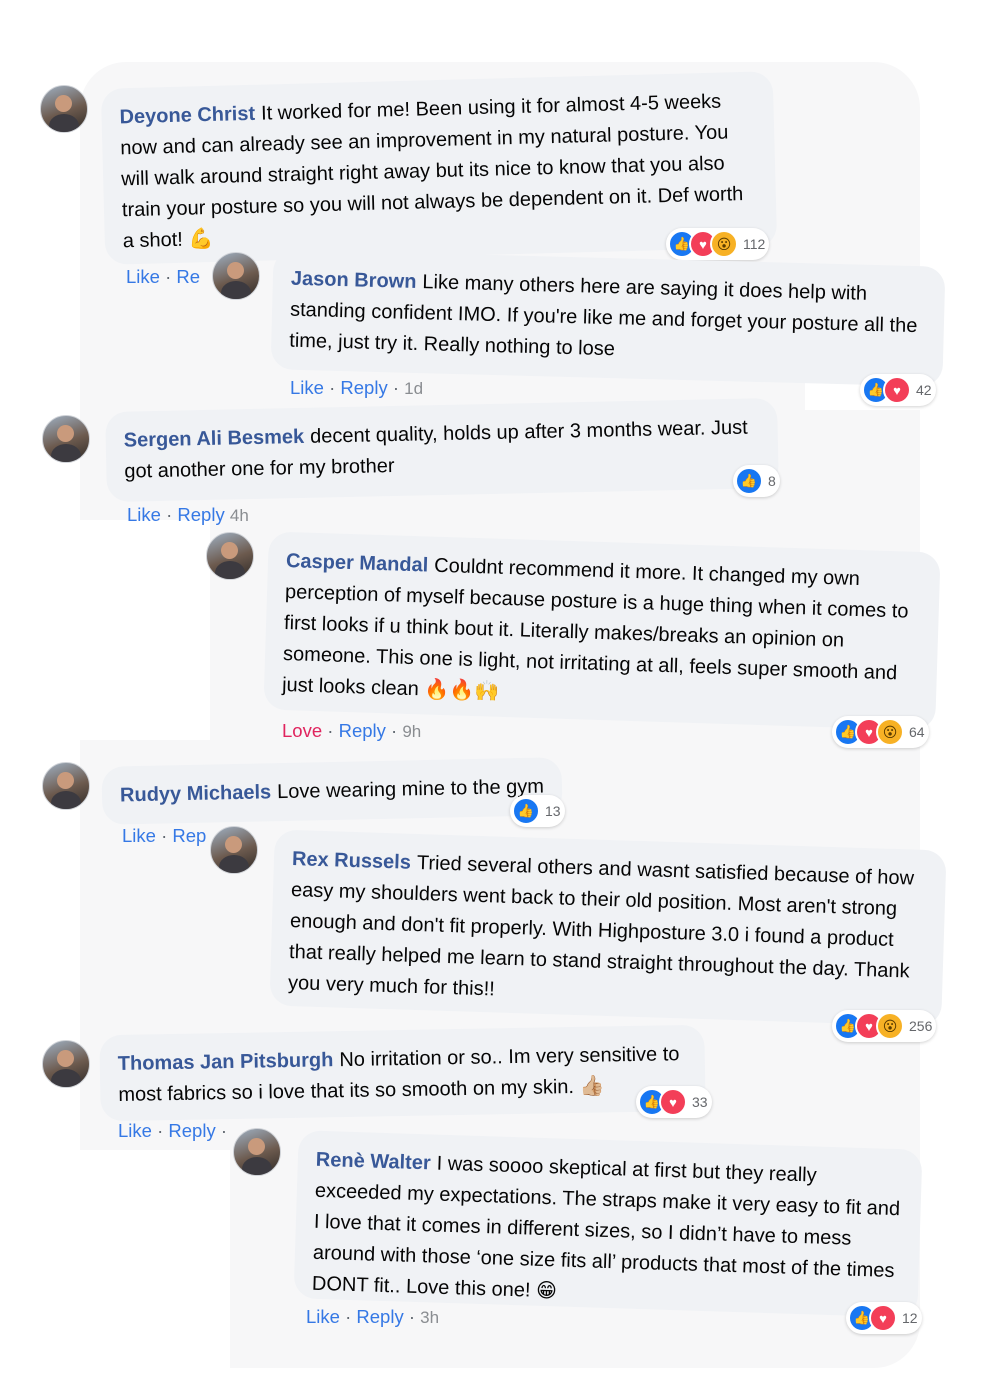  Describe the element at coordinates (226, 1062) in the screenshot. I see `commenter-name: Thomas Jan Pitsburgh` at that location.